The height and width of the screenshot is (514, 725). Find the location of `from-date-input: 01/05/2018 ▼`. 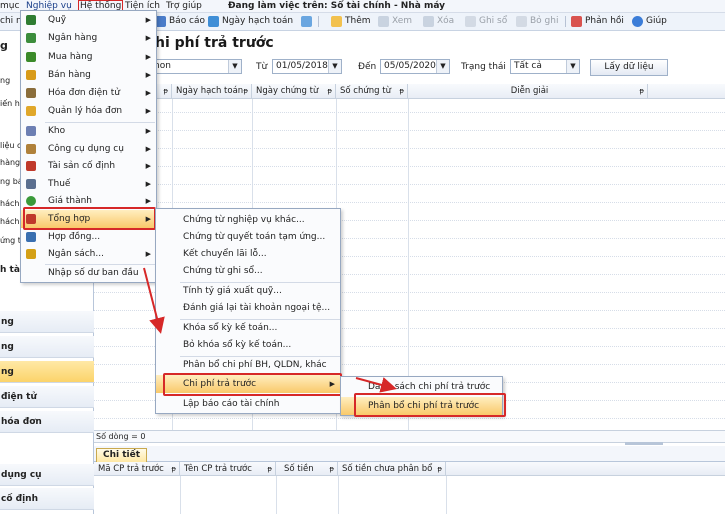

from-date-input: 01/05/2018 ▼ is located at coordinates (307, 66).